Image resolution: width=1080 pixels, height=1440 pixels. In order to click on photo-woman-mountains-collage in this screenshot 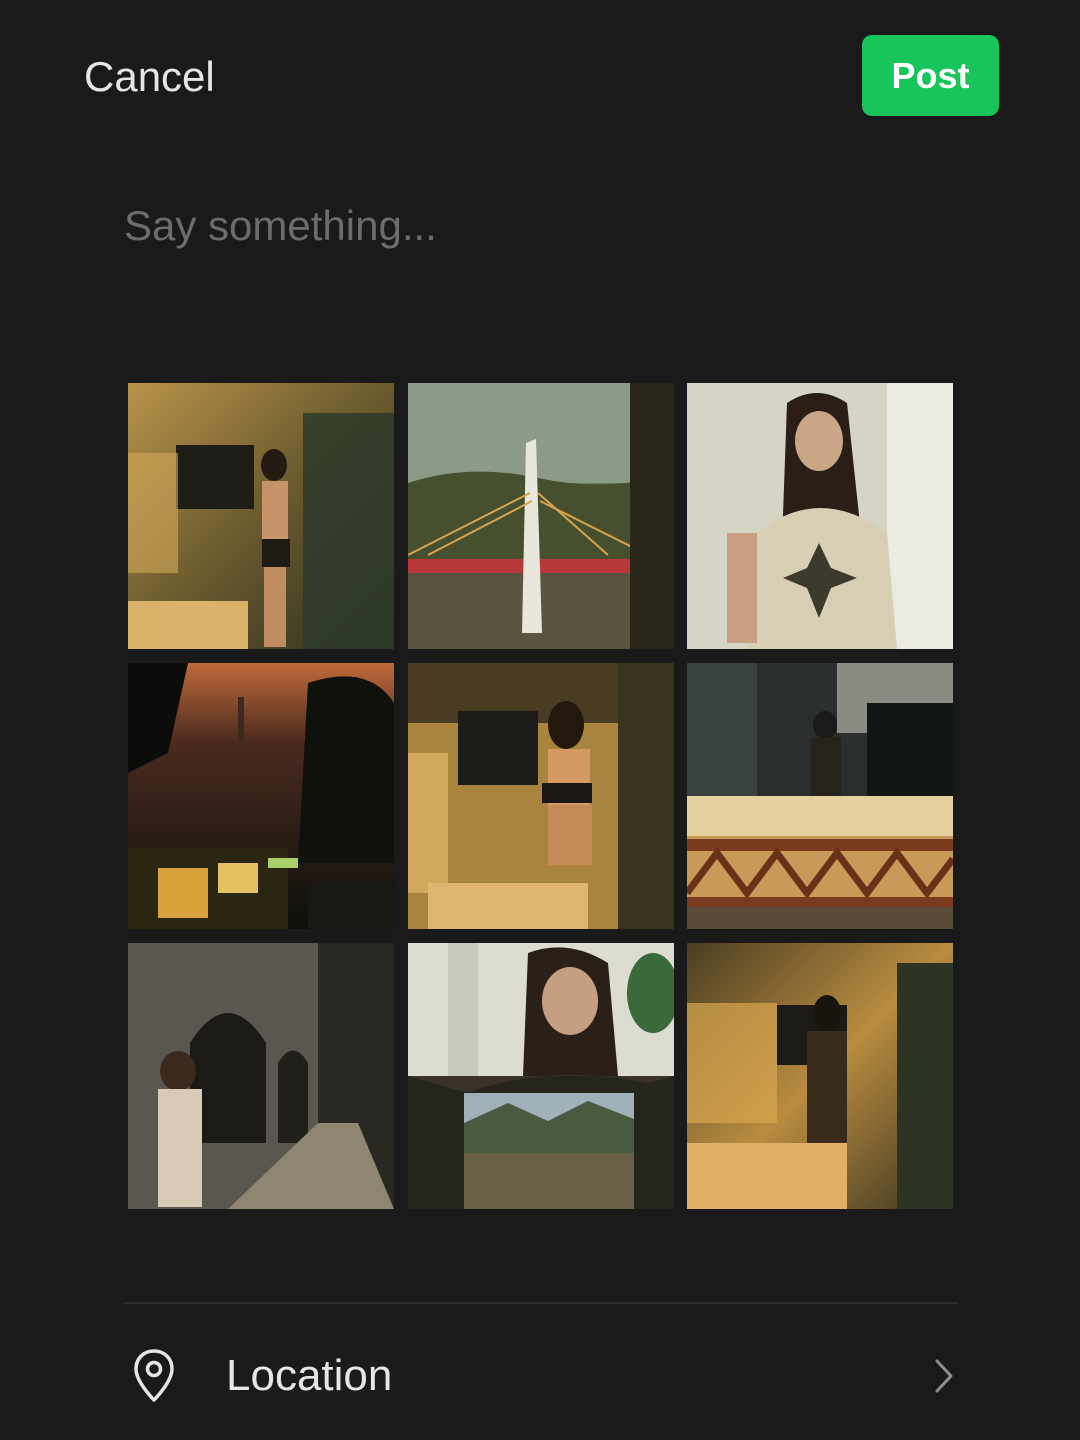, I will do `click(541, 1076)`.